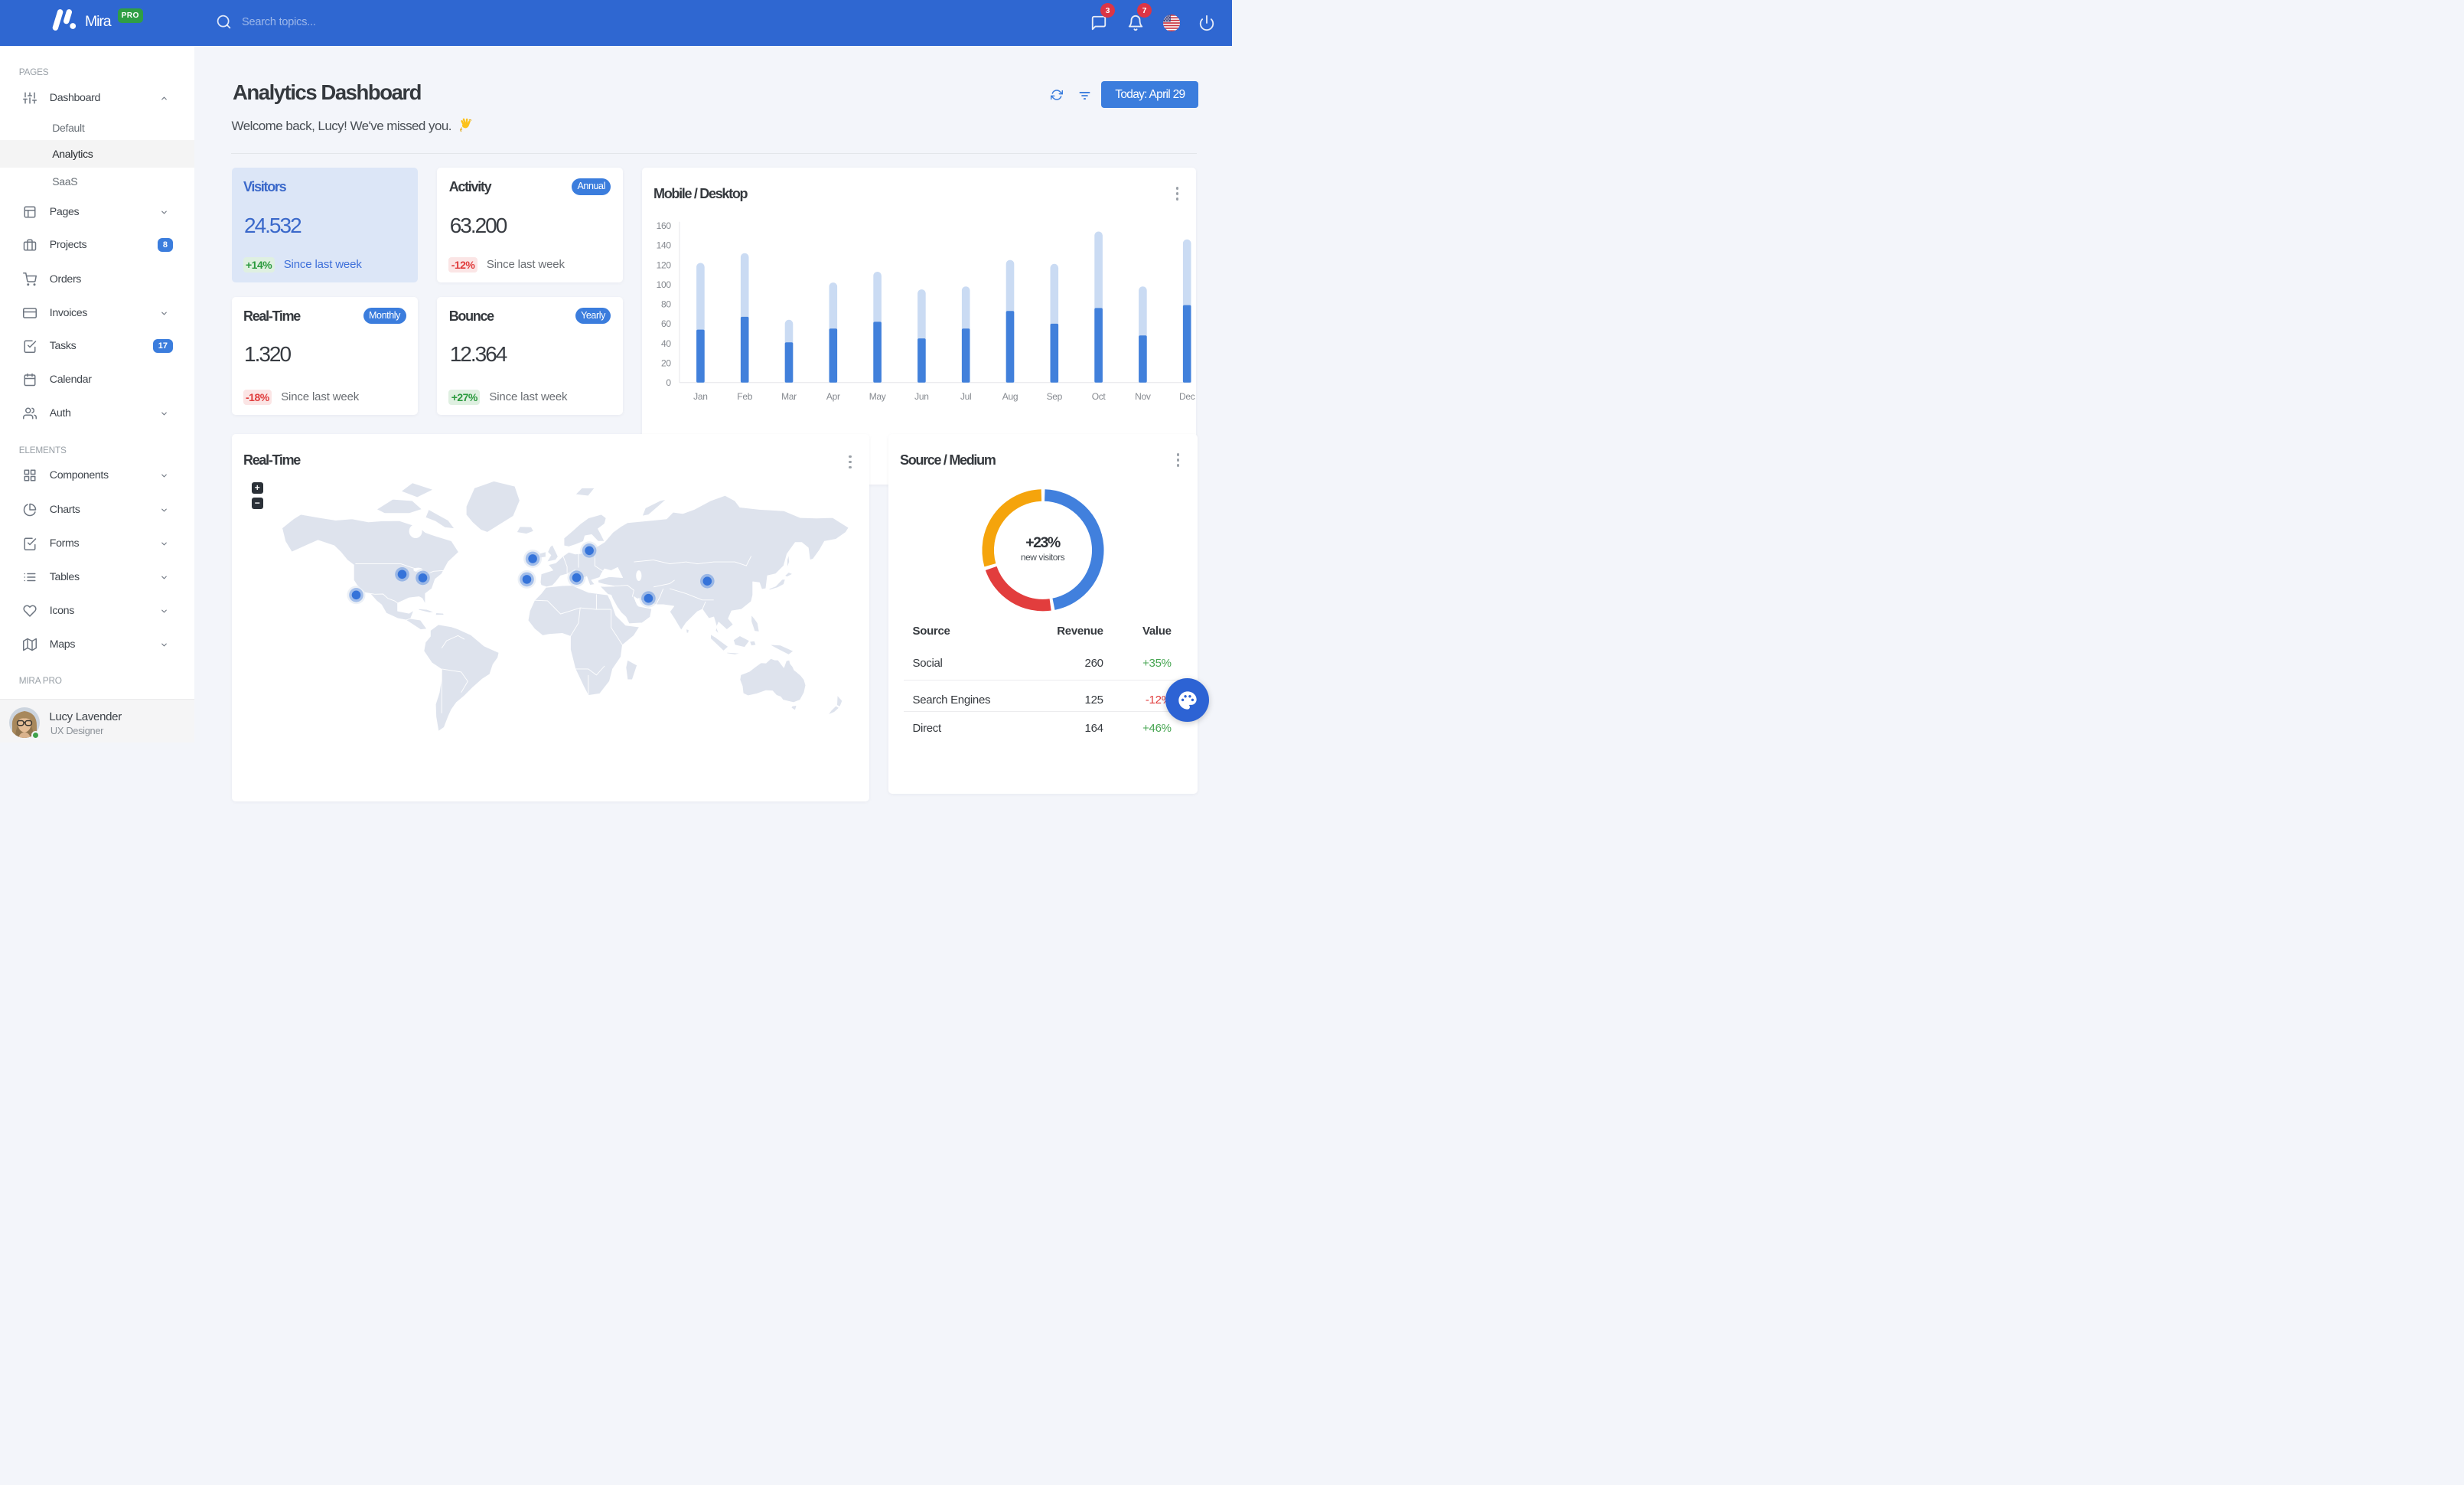 This screenshot has width=2464, height=1485. What do you see at coordinates (744, 396) in the screenshot?
I see `svg-text: Feb` at bounding box center [744, 396].